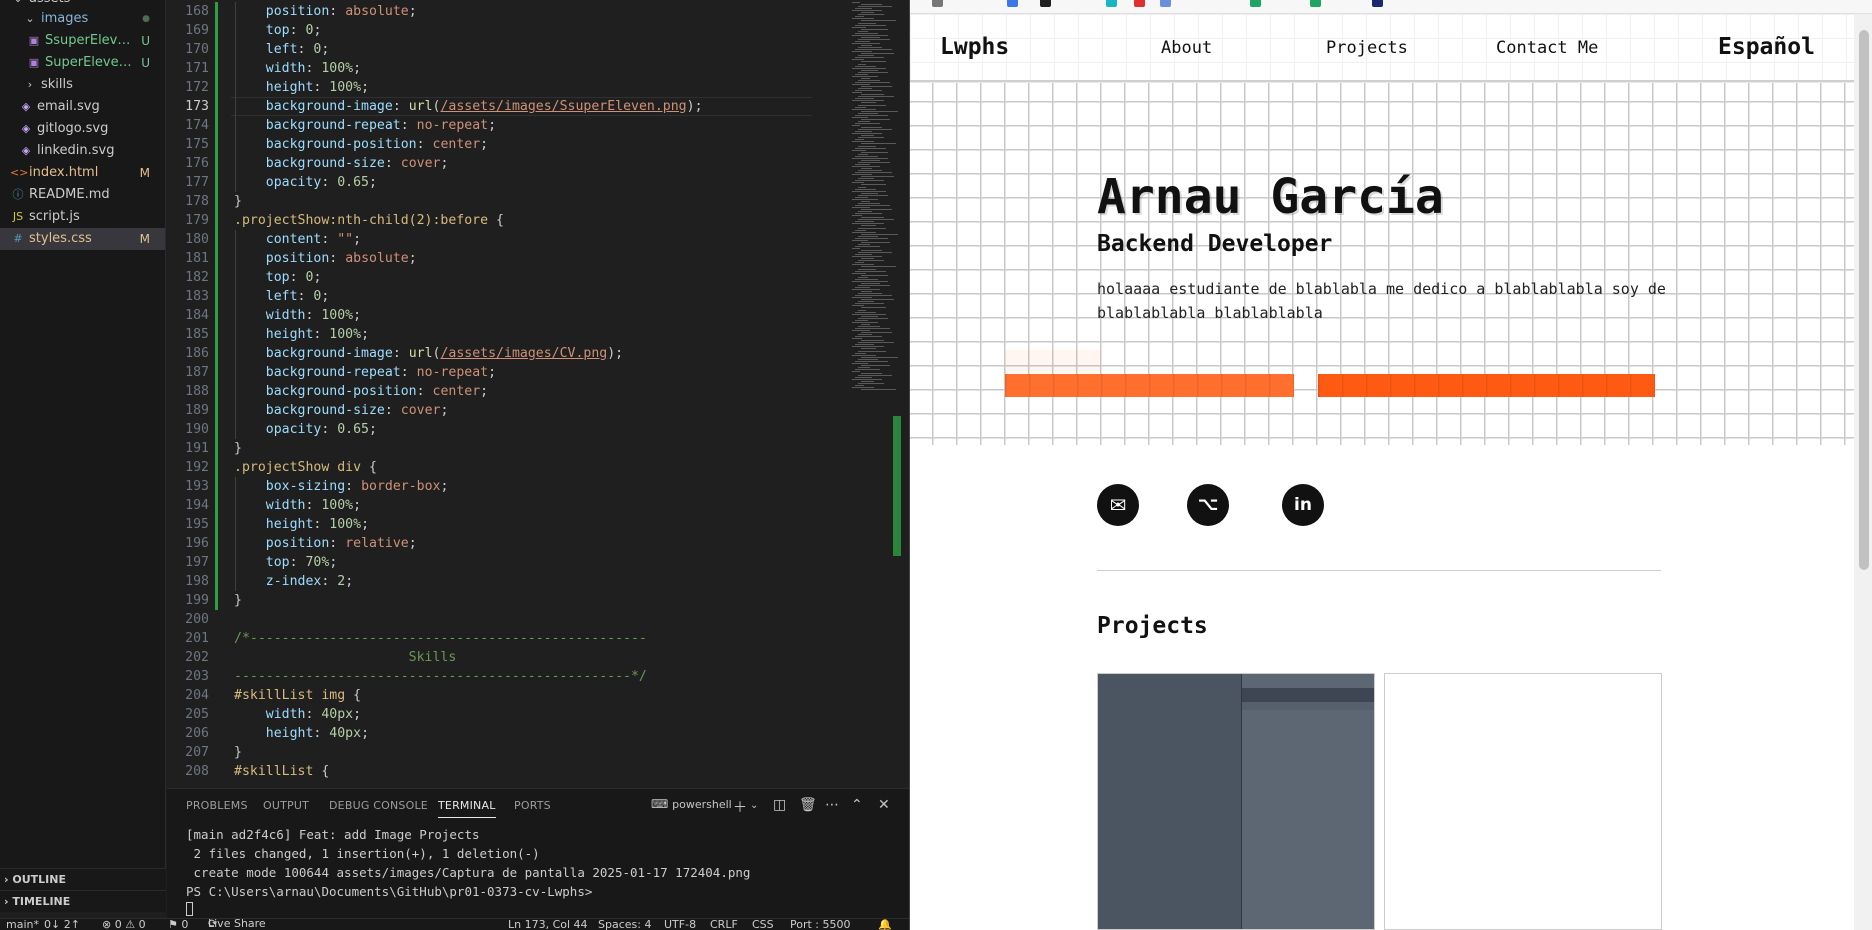  What do you see at coordinates (832, 805) in the screenshot?
I see `more-icon: ⋯` at bounding box center [832, 805].